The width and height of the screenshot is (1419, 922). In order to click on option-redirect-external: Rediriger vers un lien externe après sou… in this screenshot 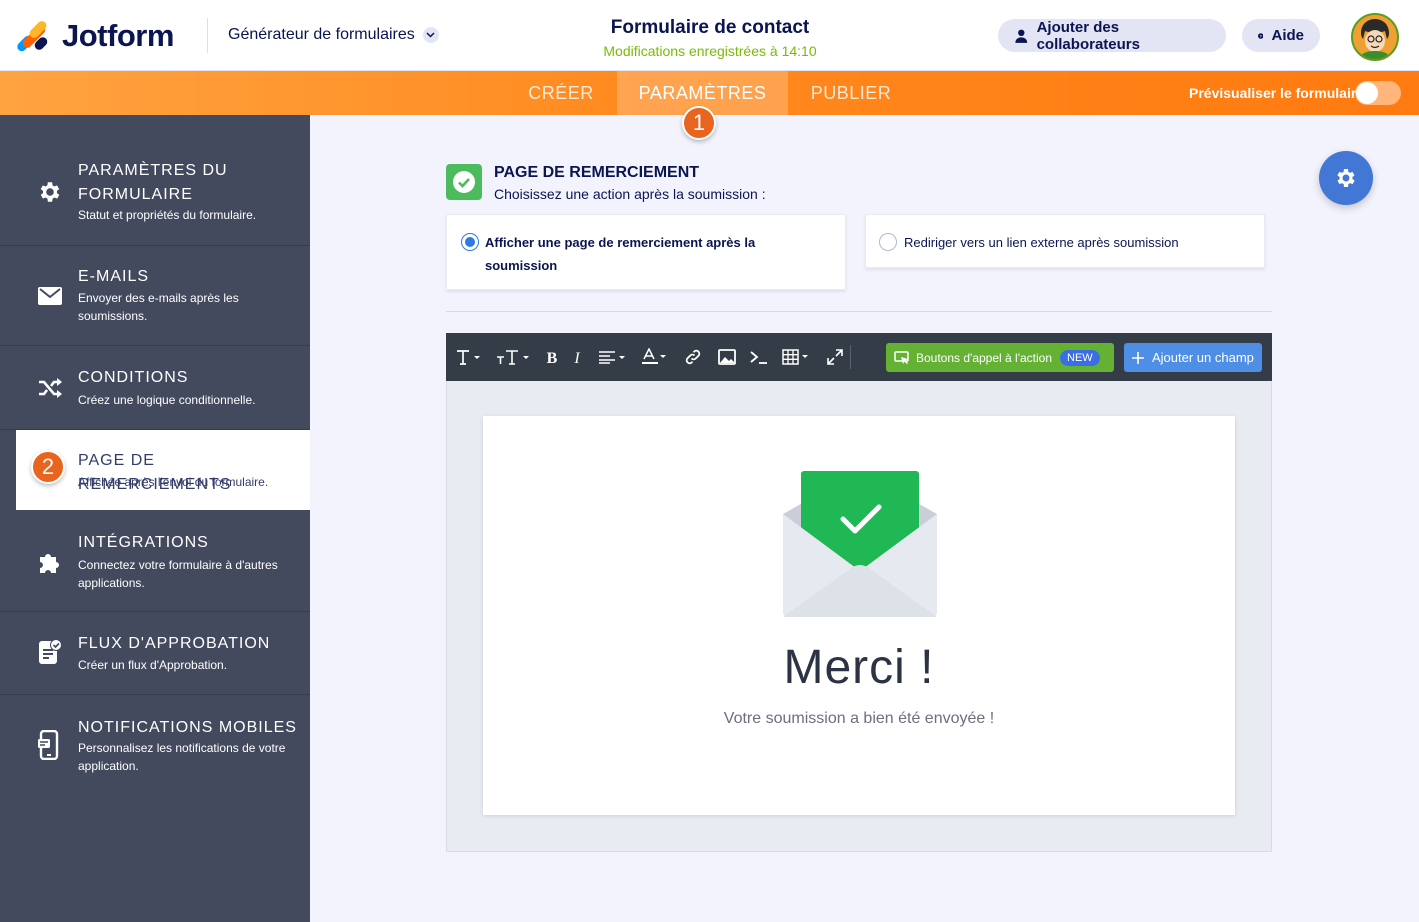, I will do `click(1065, 241)`.